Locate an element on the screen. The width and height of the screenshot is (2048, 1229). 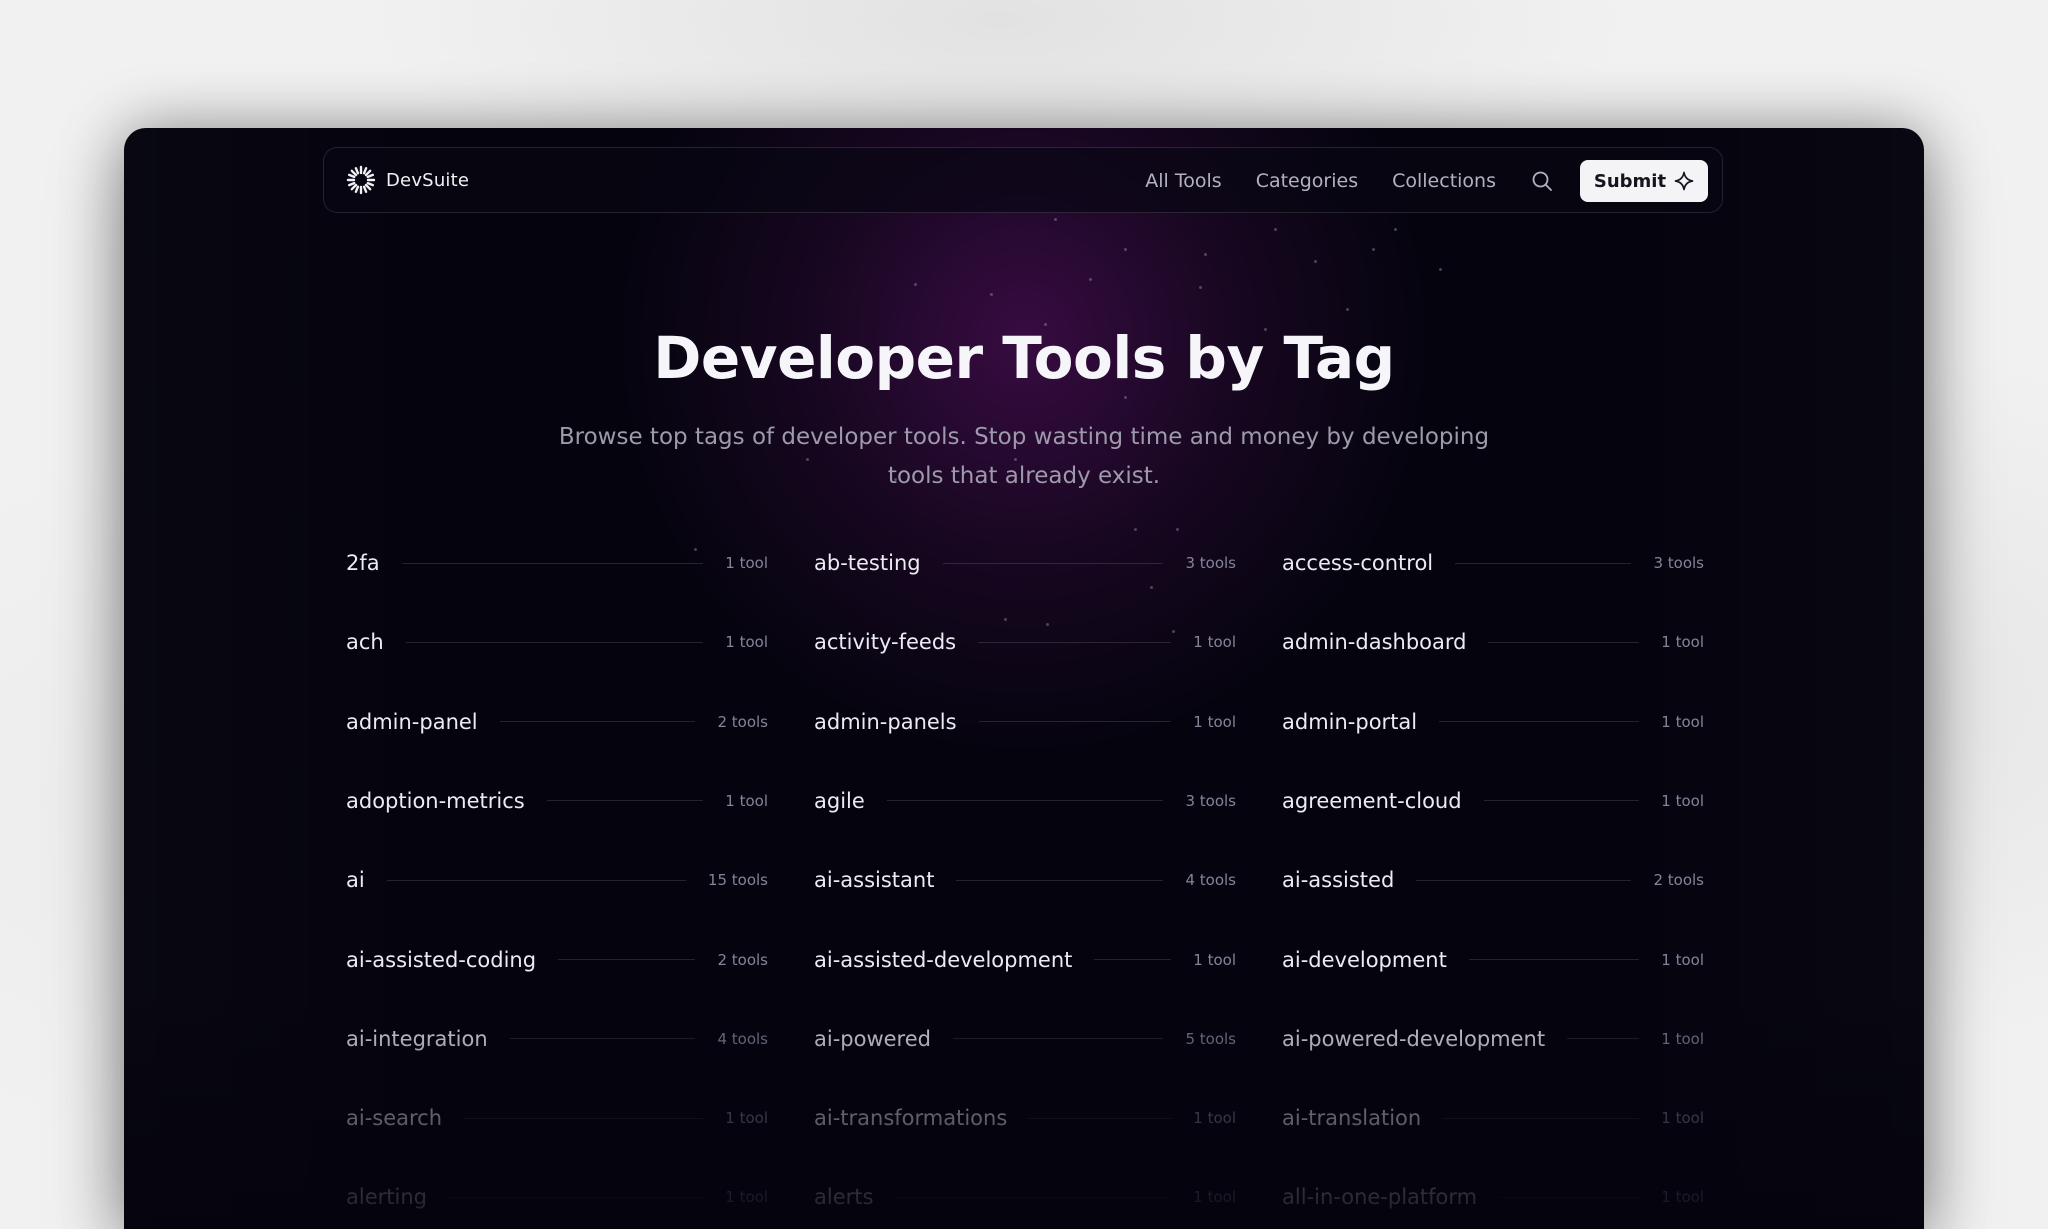
tag-item: ab-testing 3 tools is located at coordinates (1025, 563).